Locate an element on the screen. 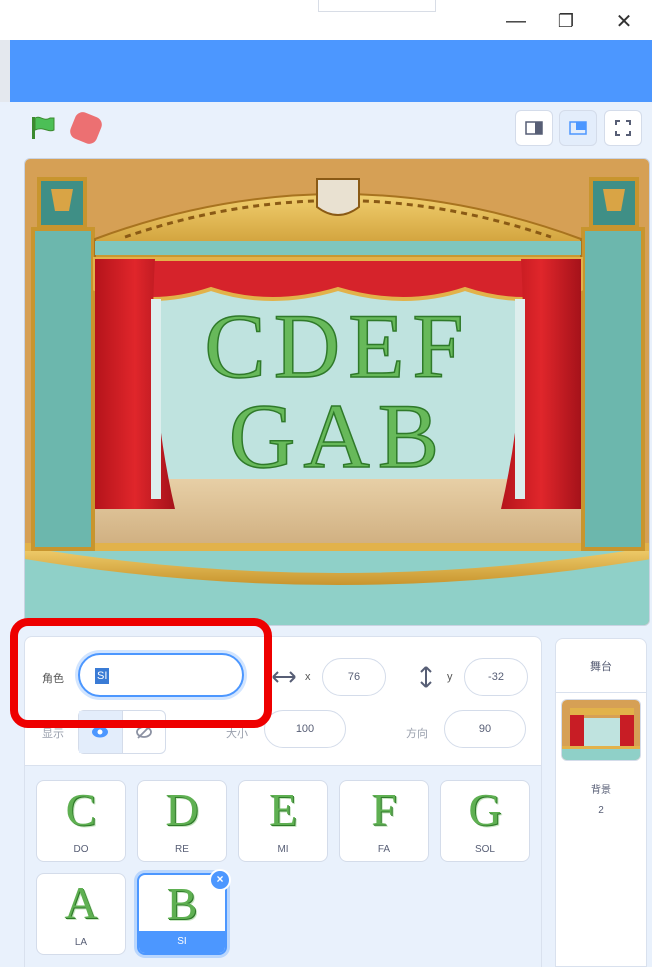  direction-input: 90 is located at coordinates (485, 729).